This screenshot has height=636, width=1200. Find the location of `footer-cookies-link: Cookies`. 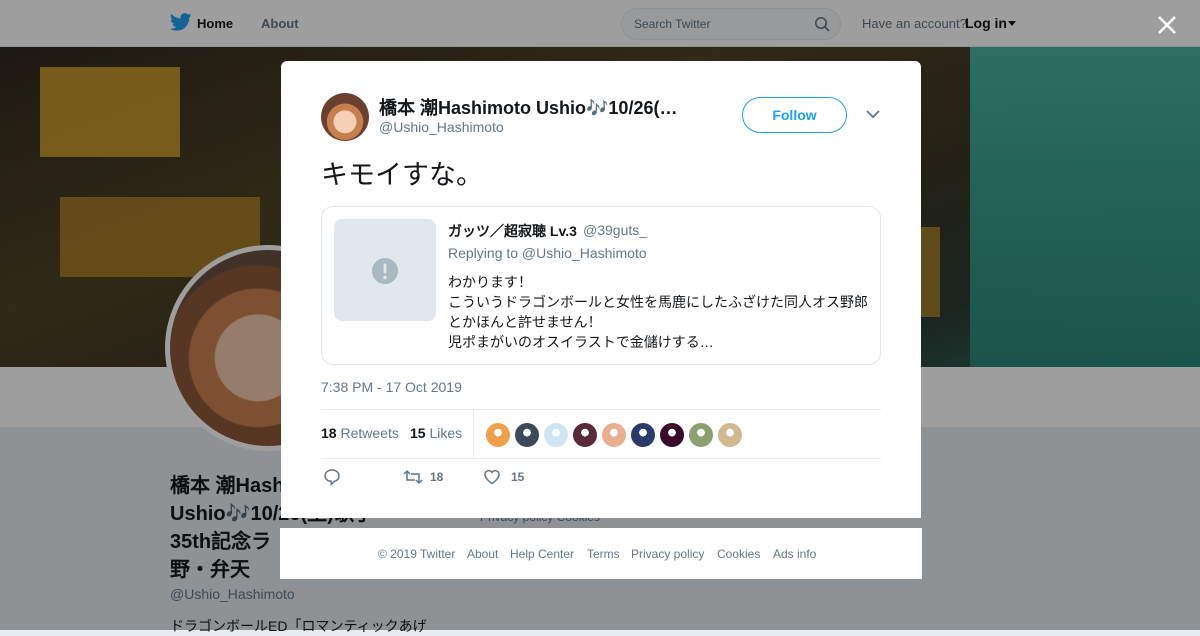

footer-cookies-link: Cookies is located at coordinates (738, 554).